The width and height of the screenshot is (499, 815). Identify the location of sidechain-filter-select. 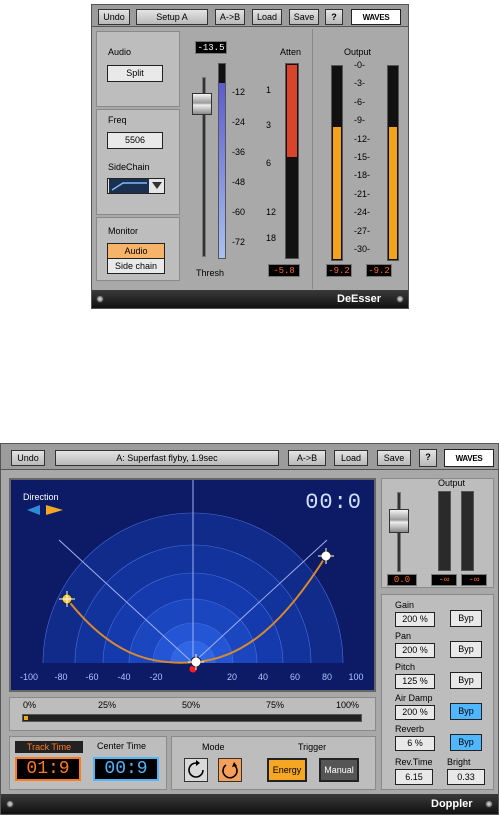
(136, 186).